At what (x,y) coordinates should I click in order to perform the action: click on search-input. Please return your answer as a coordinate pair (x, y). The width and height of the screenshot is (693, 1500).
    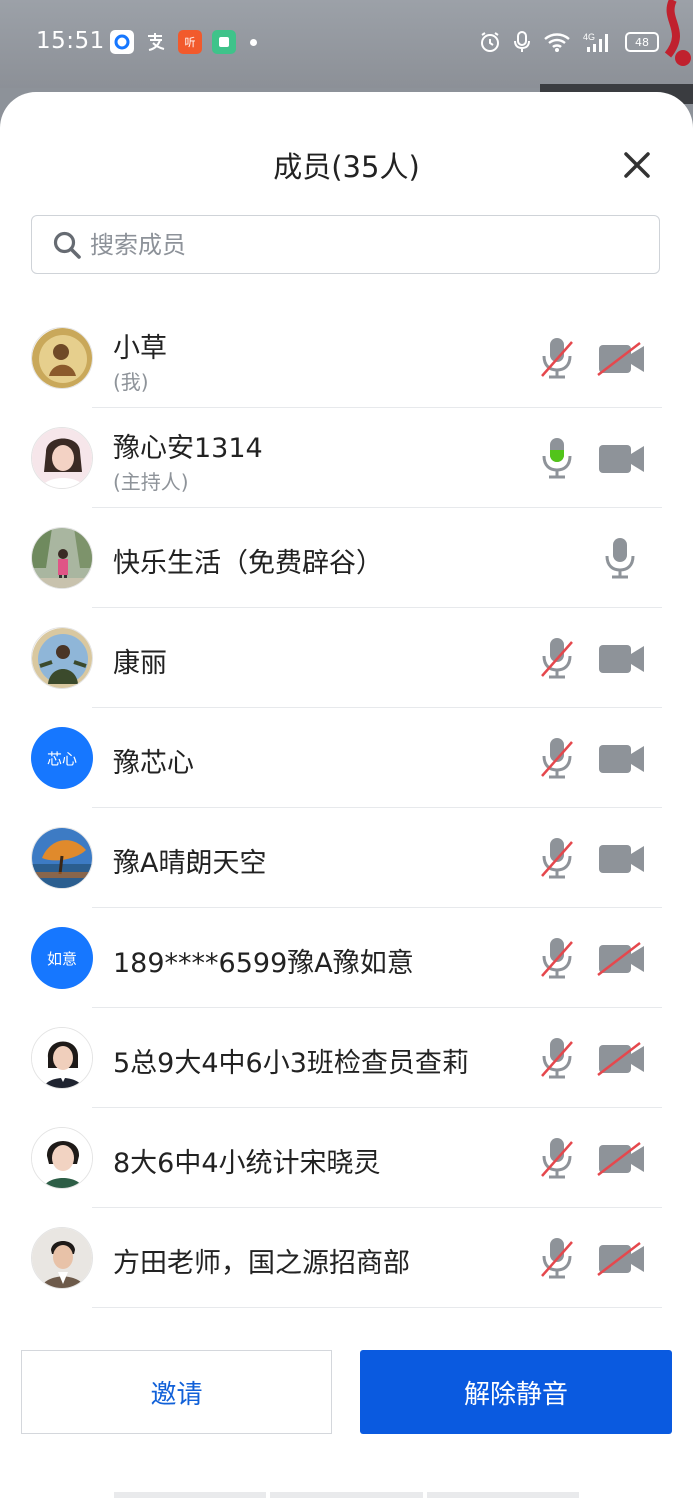
    Looking at the image, I should click on (370, 244).